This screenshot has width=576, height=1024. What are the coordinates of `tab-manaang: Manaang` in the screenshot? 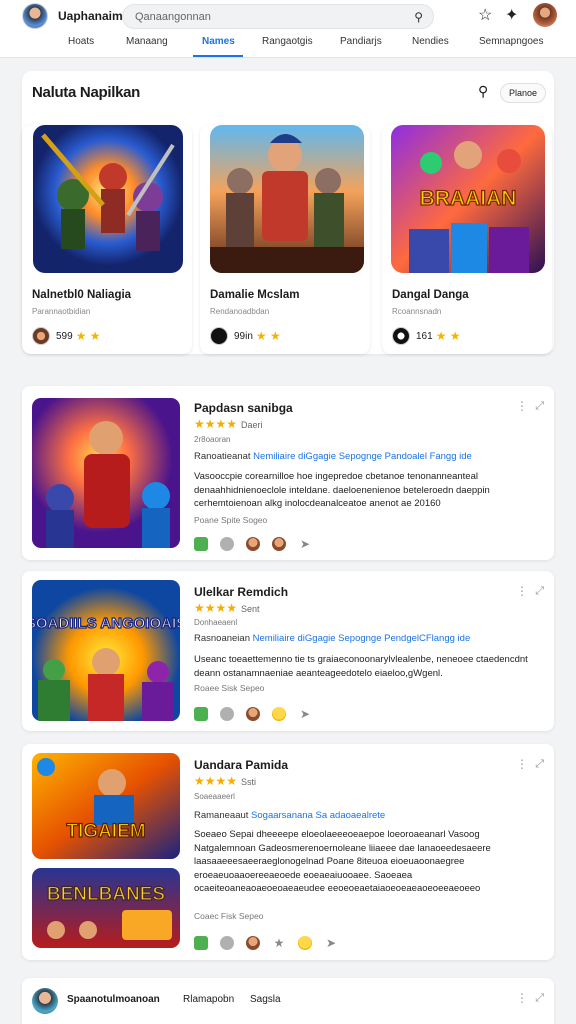 It's located at (147, 41).